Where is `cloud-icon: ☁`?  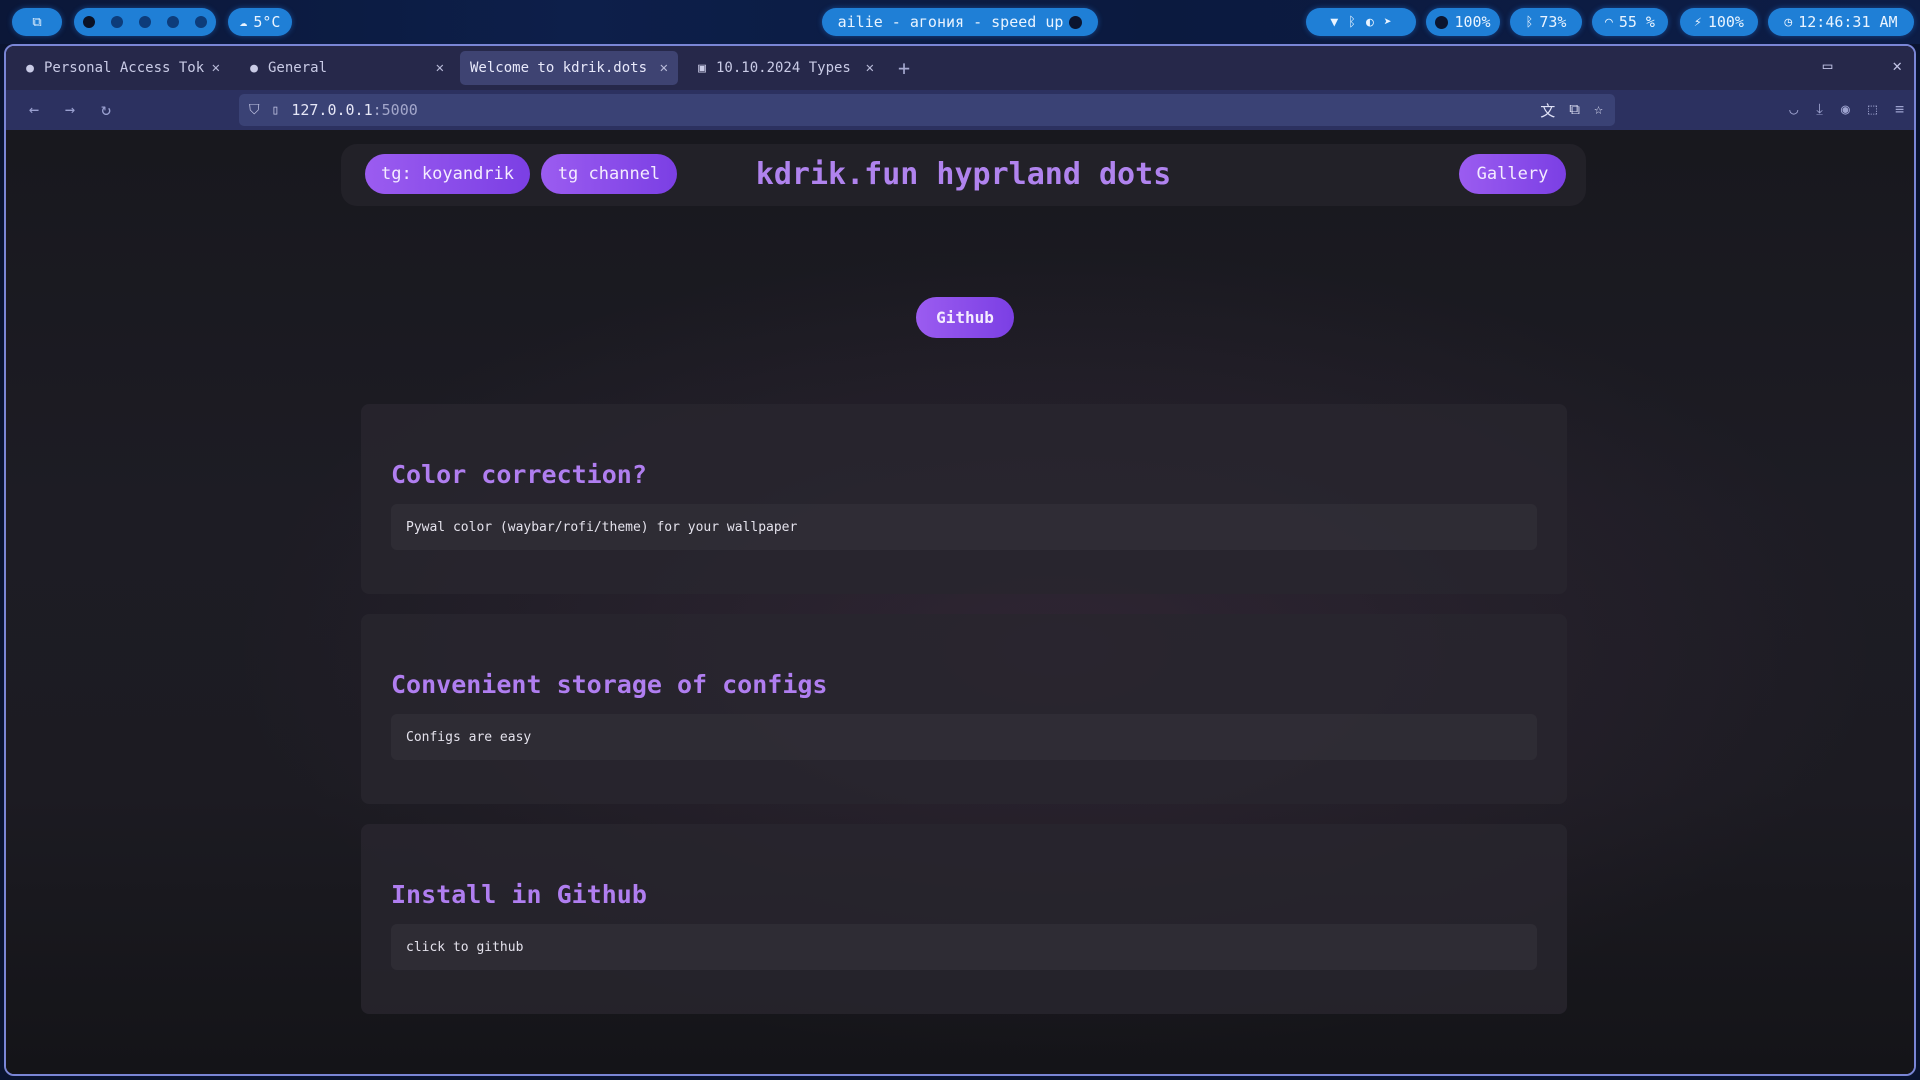 cloud-icon: ☁ is located at coordinates (243, 22).